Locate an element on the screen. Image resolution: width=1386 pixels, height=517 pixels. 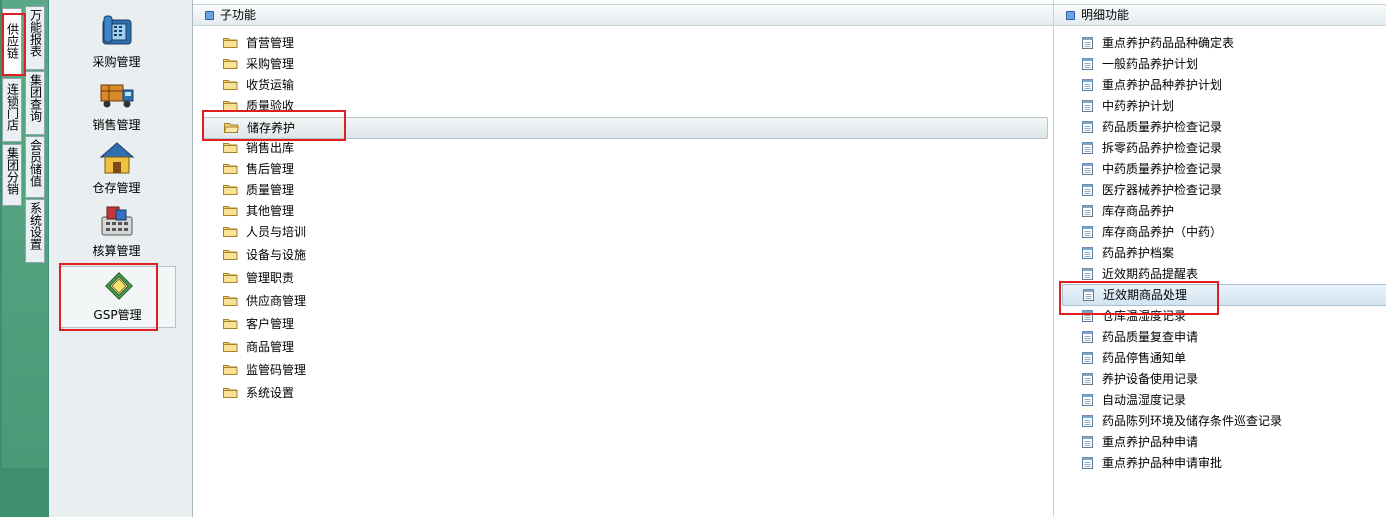
sub-function-item-label: 人员与培训 is located at coordinates (276, 232).